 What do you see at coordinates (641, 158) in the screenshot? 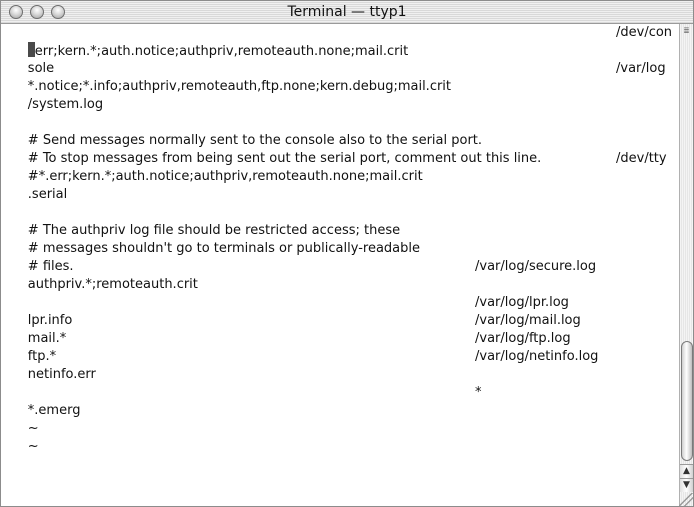
I see `line-destination: /dev/tty` at bounding box center [641, 158].